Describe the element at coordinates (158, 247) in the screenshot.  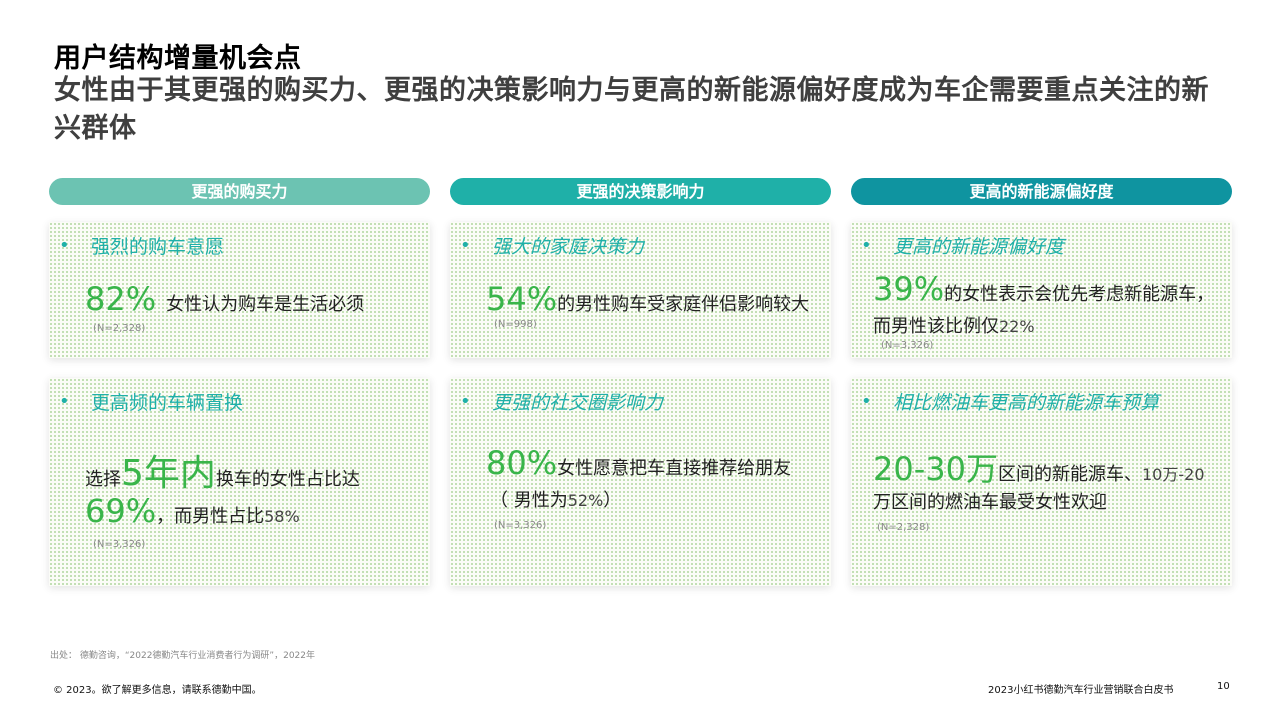
I see `card-heading: 强烈的购车意愿` at that location.